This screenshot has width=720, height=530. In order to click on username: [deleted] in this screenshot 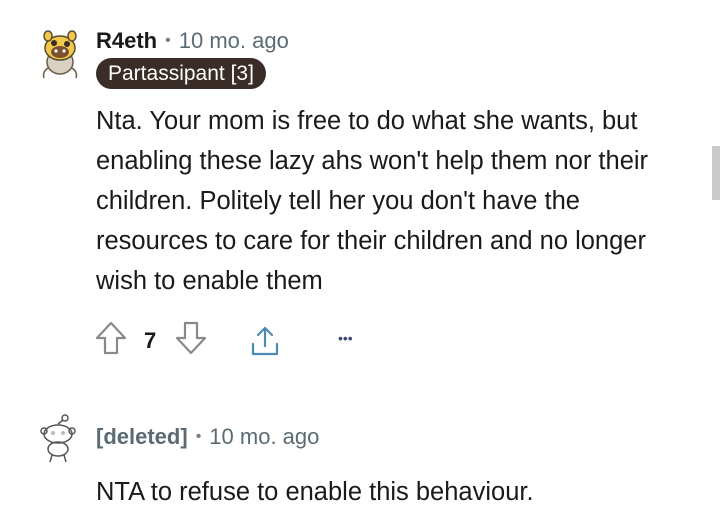, I will do `click(142, 436)`.